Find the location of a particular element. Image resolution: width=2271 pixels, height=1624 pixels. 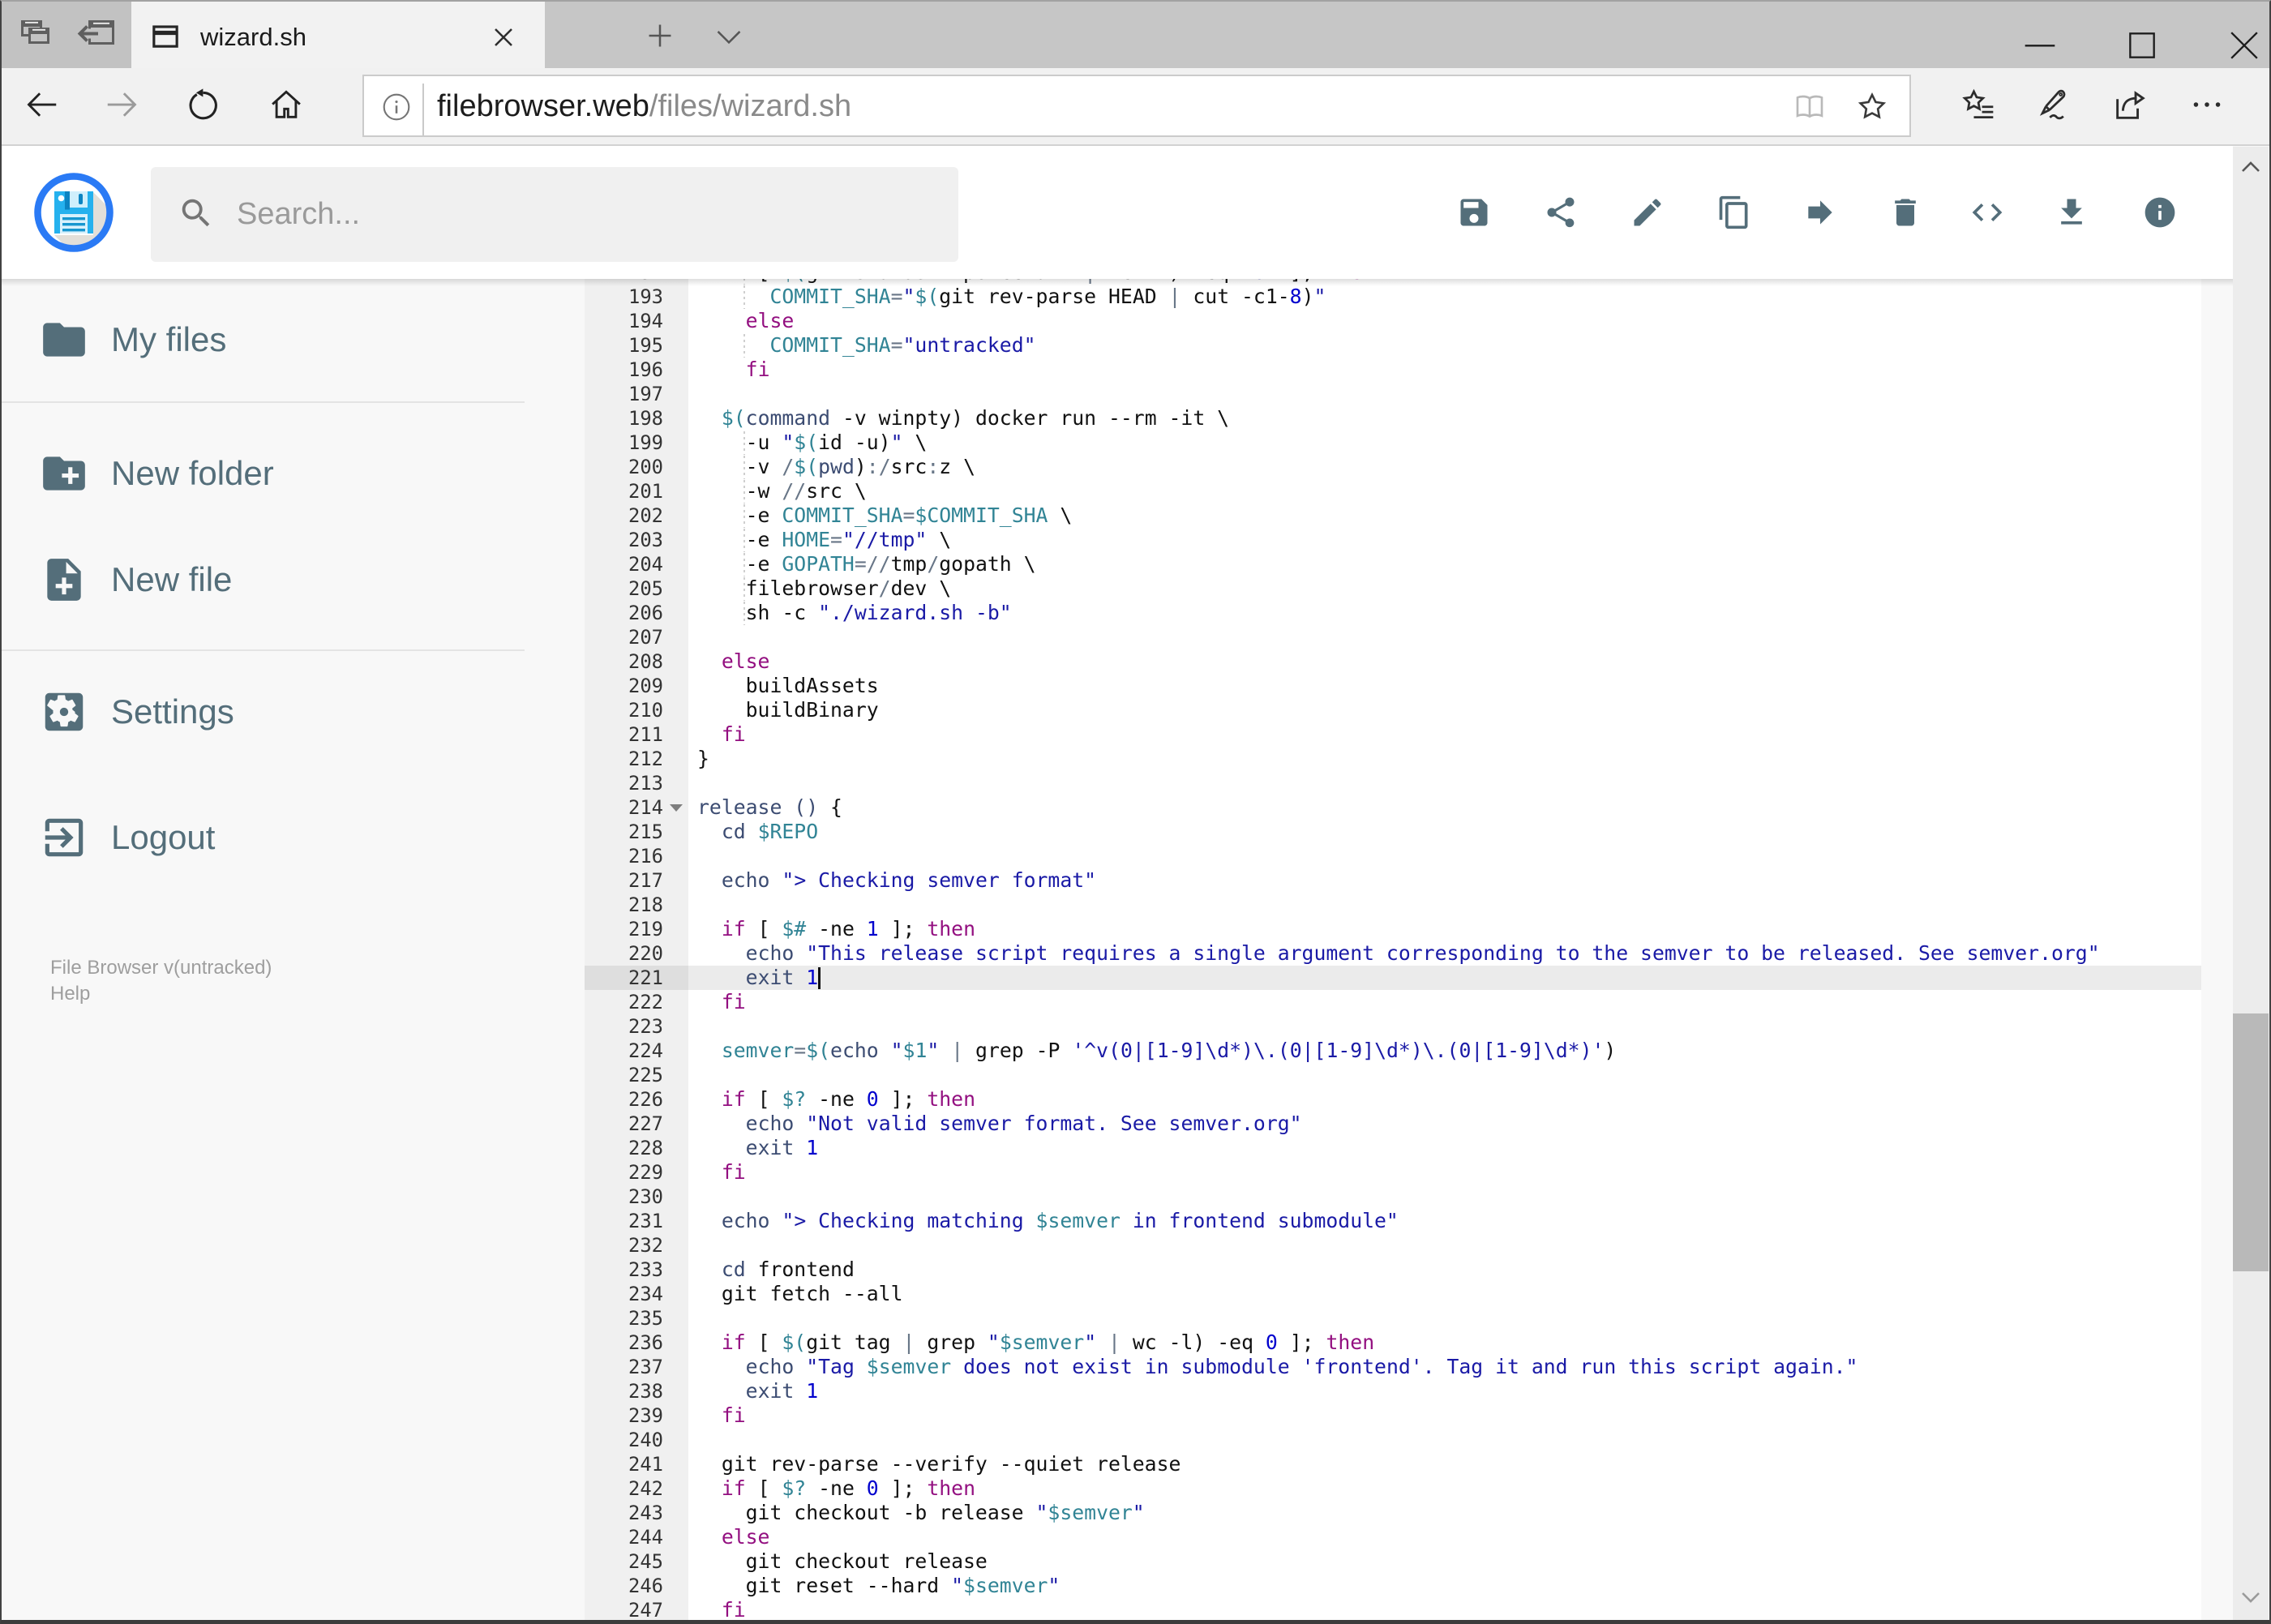

delete-icon is located at coordinates (1905, 213).